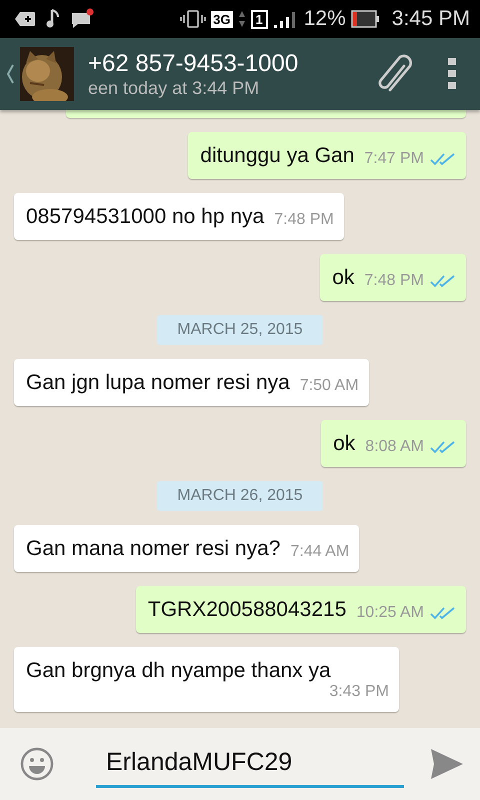 This screenshot has height=800, width=480. I want to click on send-icon, so click(447, 764).